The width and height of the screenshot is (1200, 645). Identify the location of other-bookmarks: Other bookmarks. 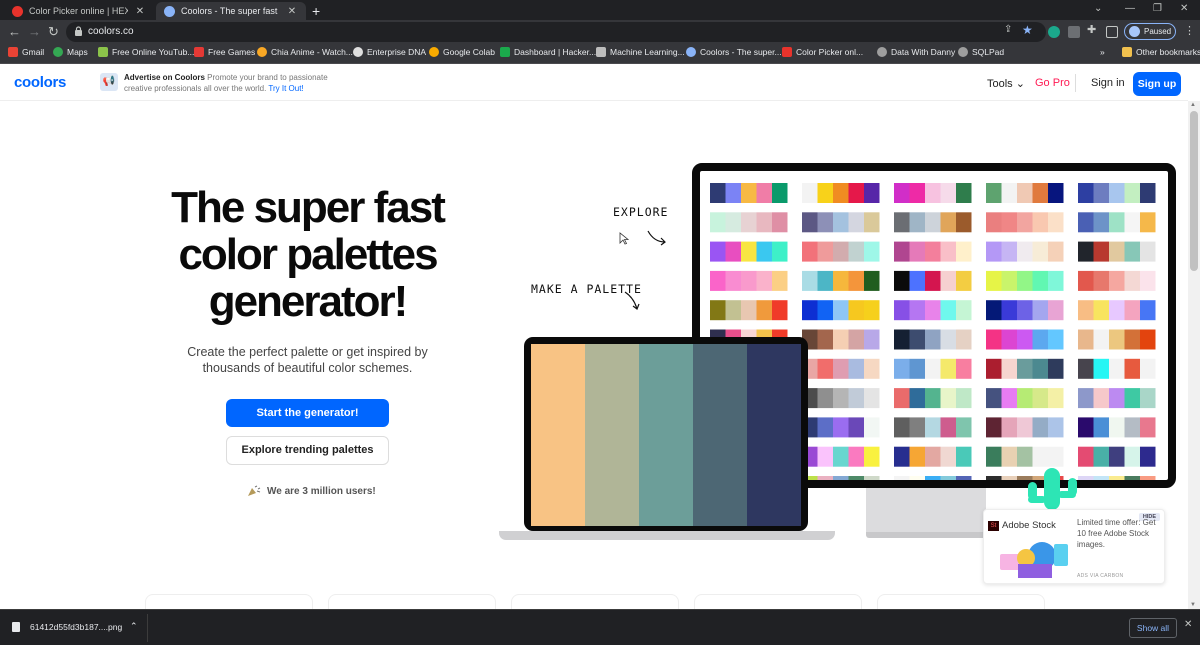
(1161, 52).